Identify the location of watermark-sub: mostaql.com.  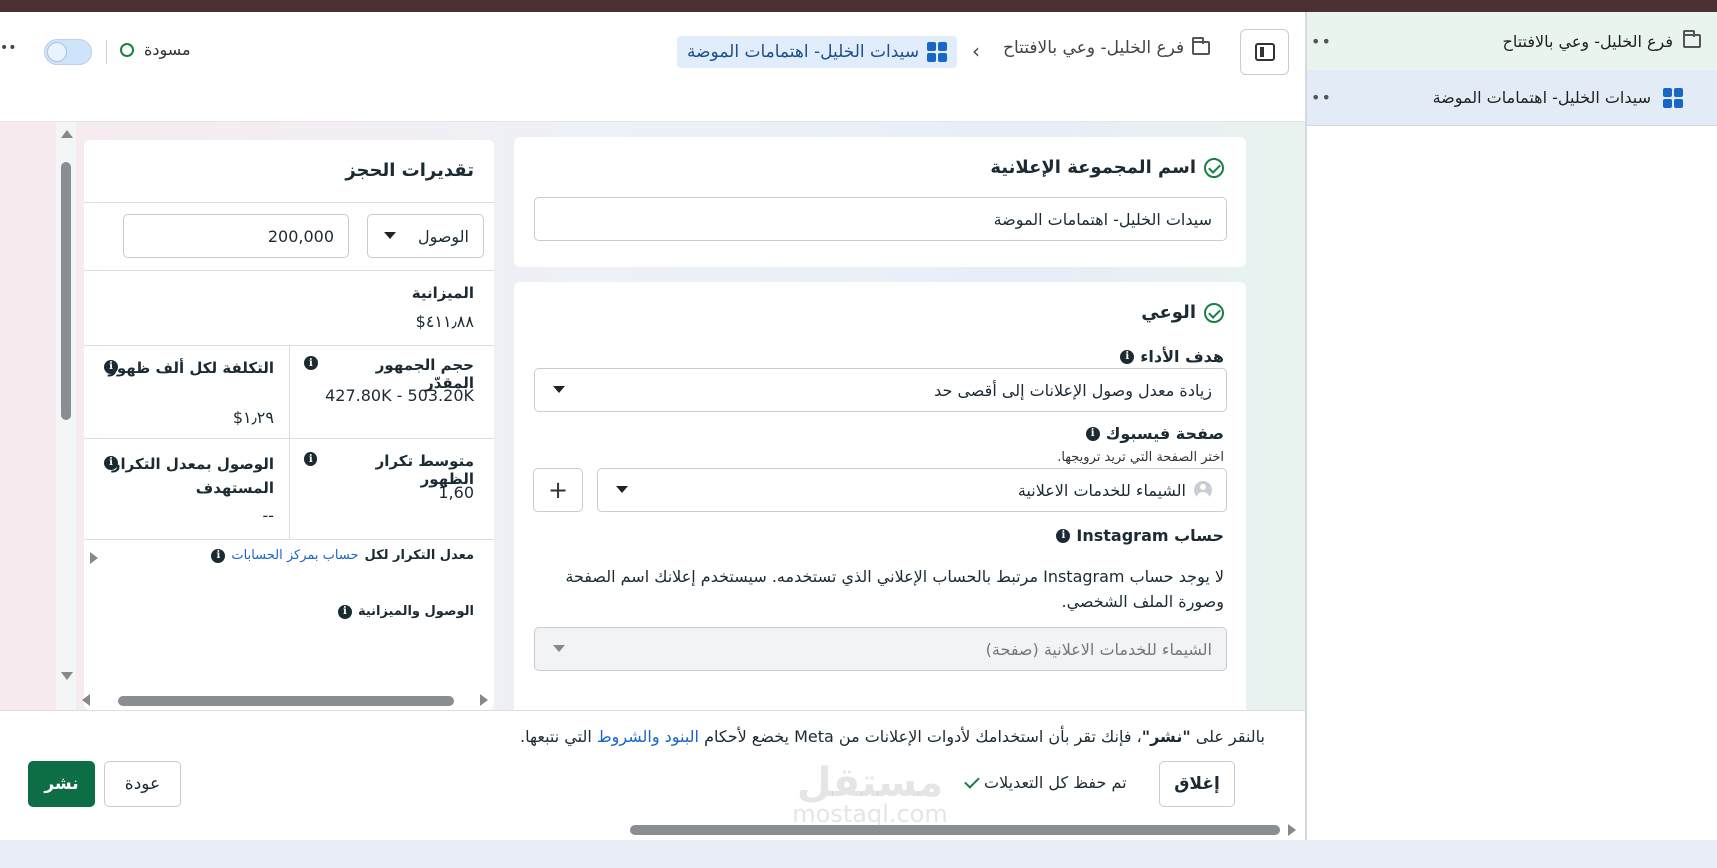
(870, 814).